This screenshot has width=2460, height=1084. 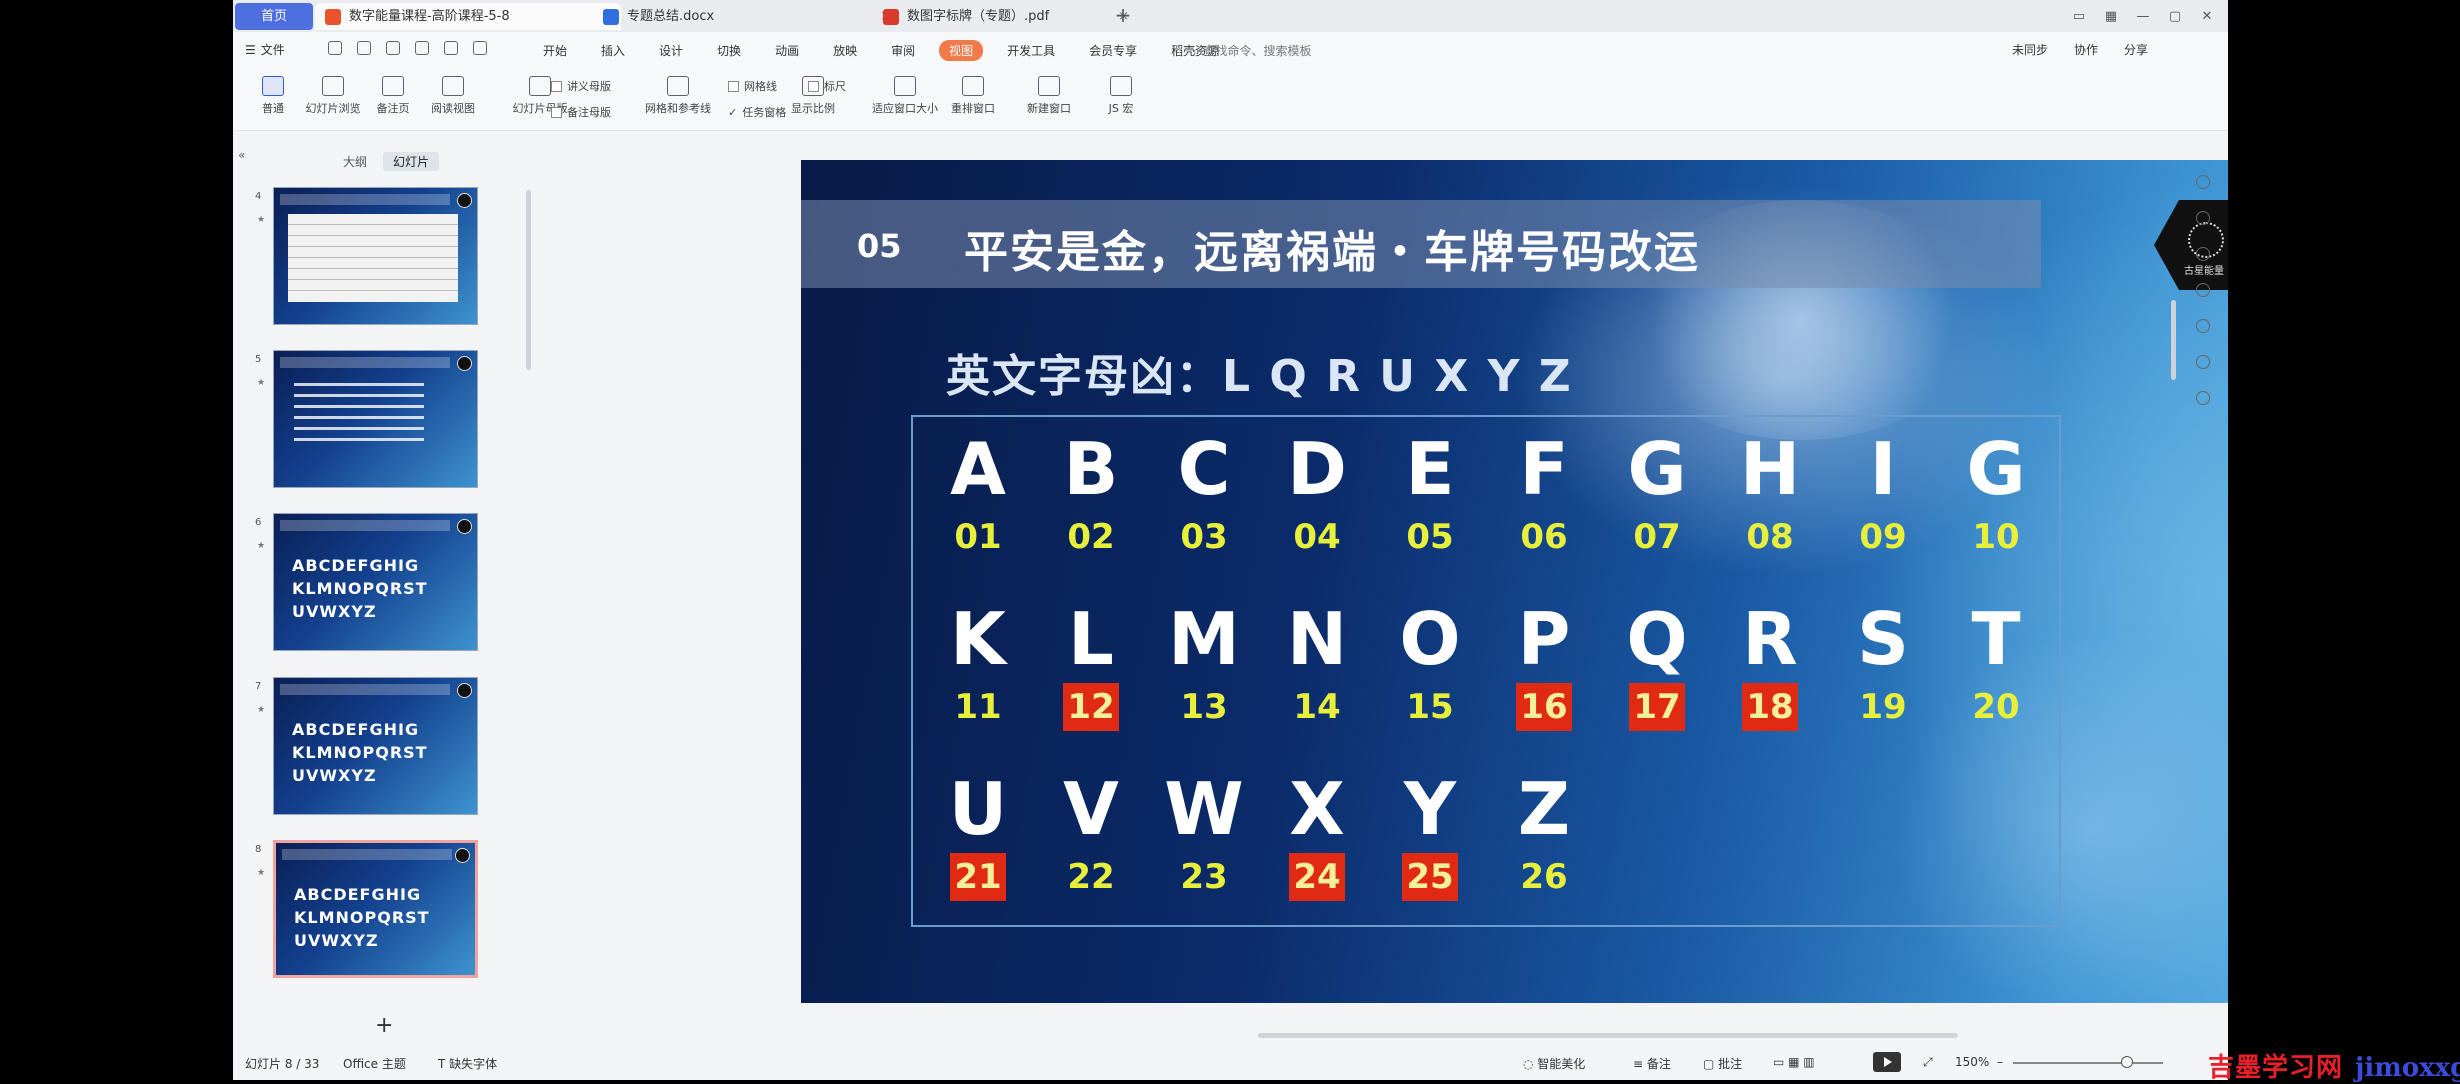 What do you see at coordinates (905, 96) in the screenshot?
I see `ribbon-button: 适应窗口大小` at bounding box center [905, 96].